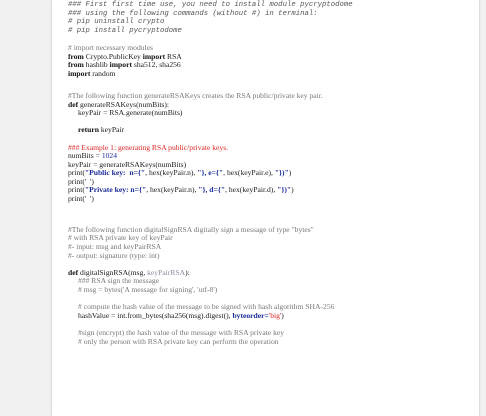 The width and height of the screenshot is (486, 416). What do you see at coordinates (270, 130) in the screenshot?
I see `genkeys-return: return keyPair` at bounding box center [270, 130].